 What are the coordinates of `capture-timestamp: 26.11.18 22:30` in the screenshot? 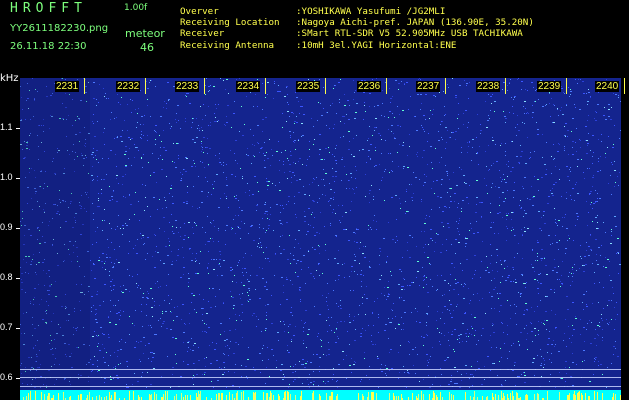 It's located at (48, 46).